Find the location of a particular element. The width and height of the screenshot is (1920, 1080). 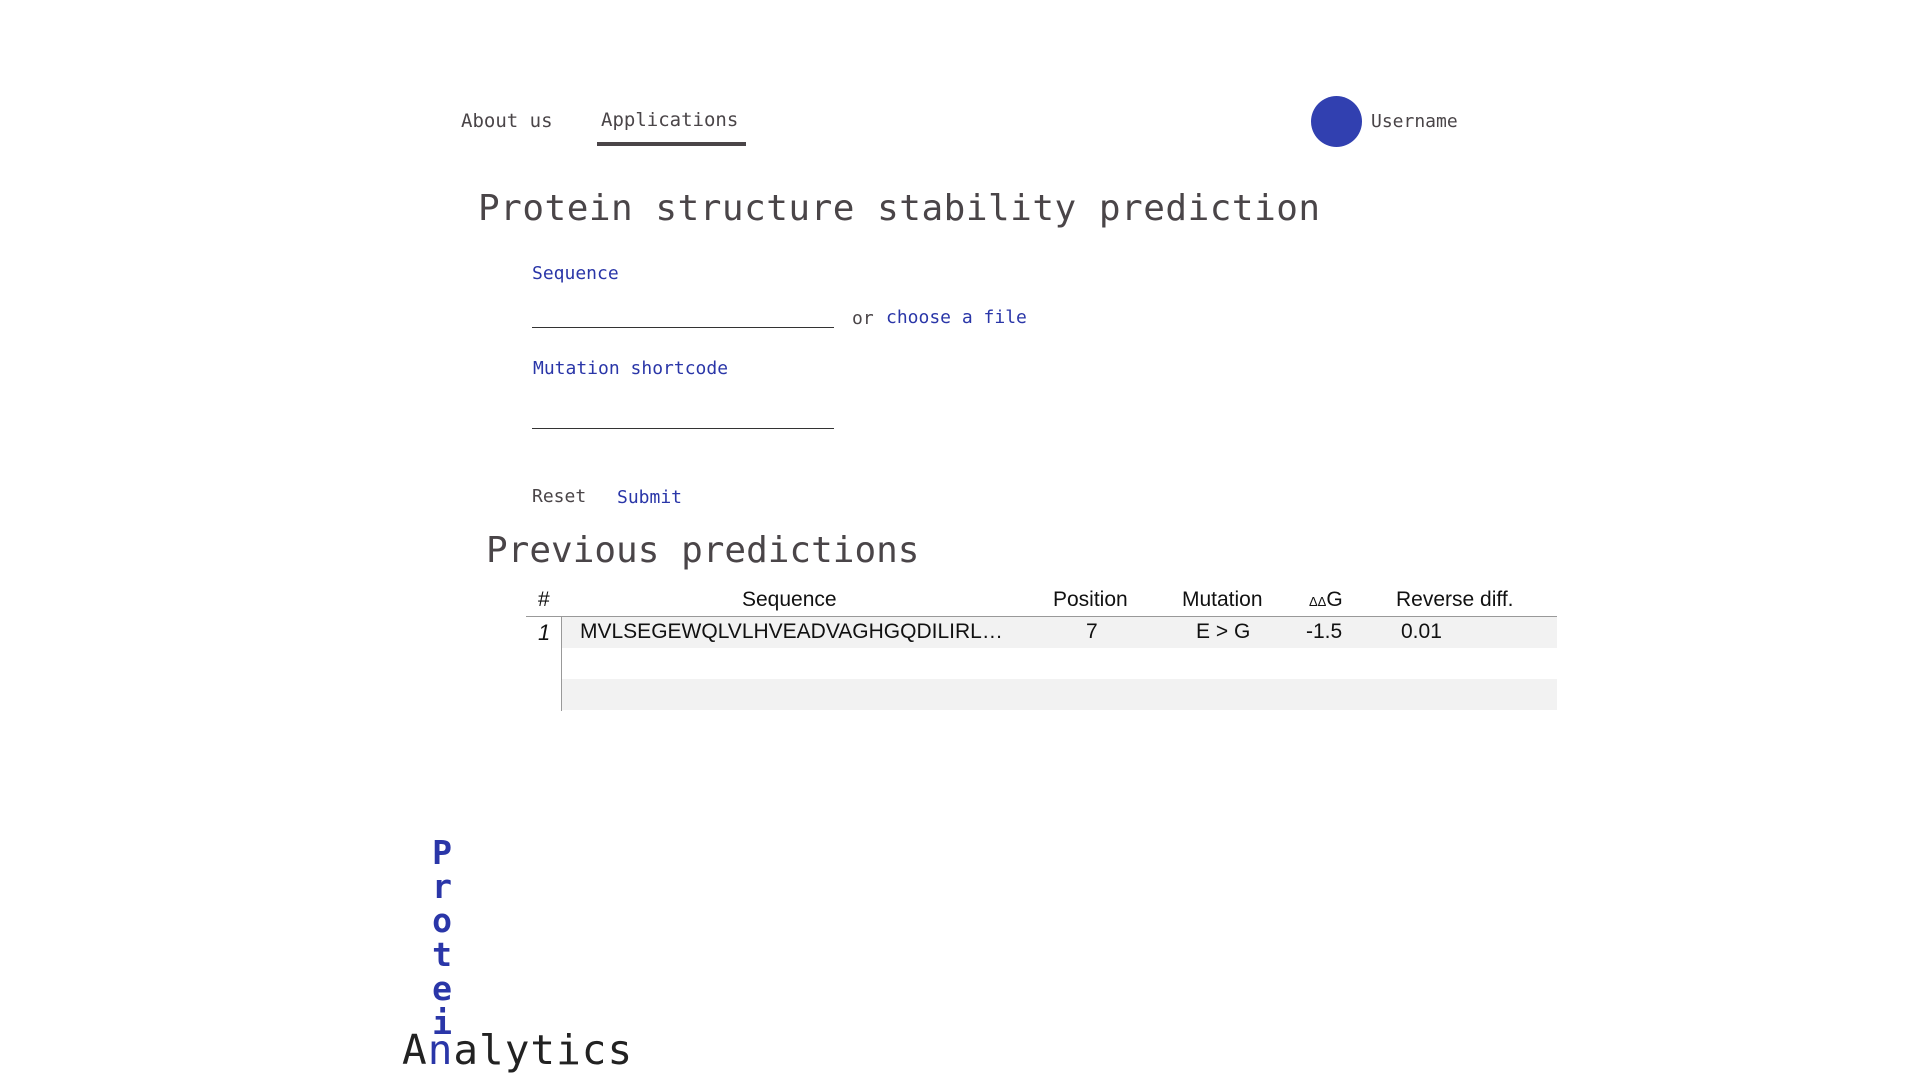

nav-active-underline is located at coordinates (671, 144).